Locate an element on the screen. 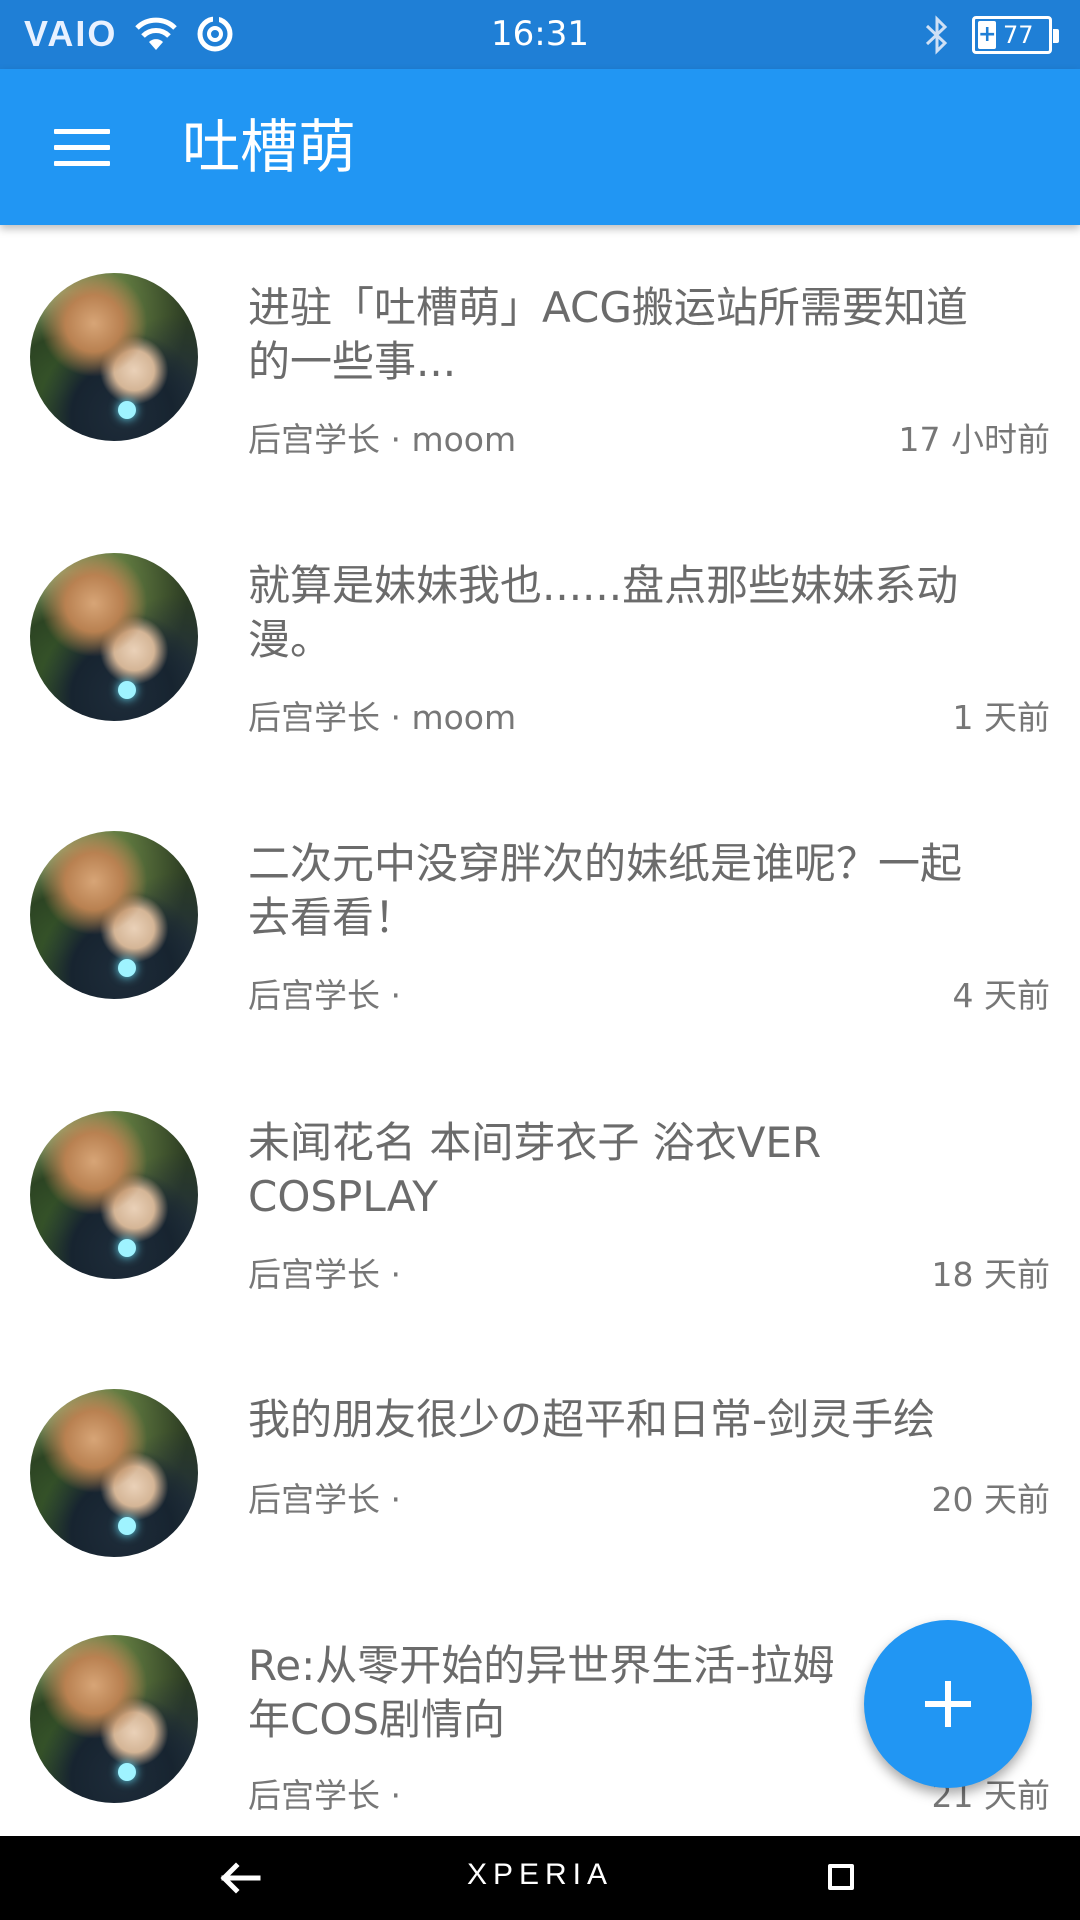 The image size is (1080, 1920). status-right-icons: + 77 is located at coordinates (991, 35).